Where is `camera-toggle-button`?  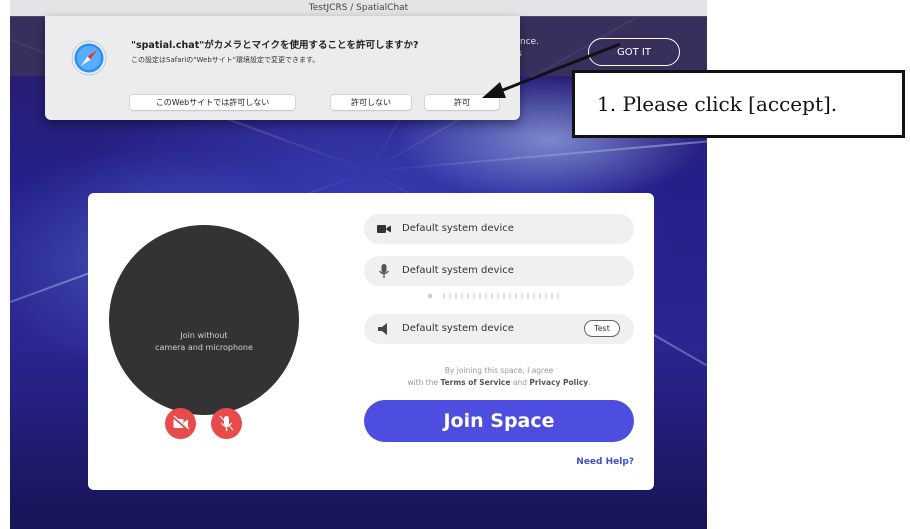
camera-toggle-button is located at coordinates (180, 423).